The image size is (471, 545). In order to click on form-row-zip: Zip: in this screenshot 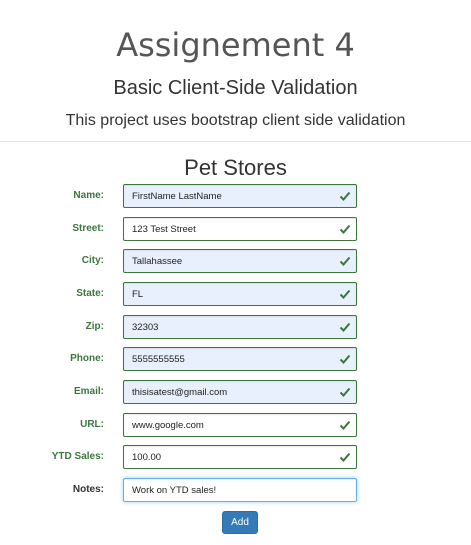, I will do `click(235, 327)`.